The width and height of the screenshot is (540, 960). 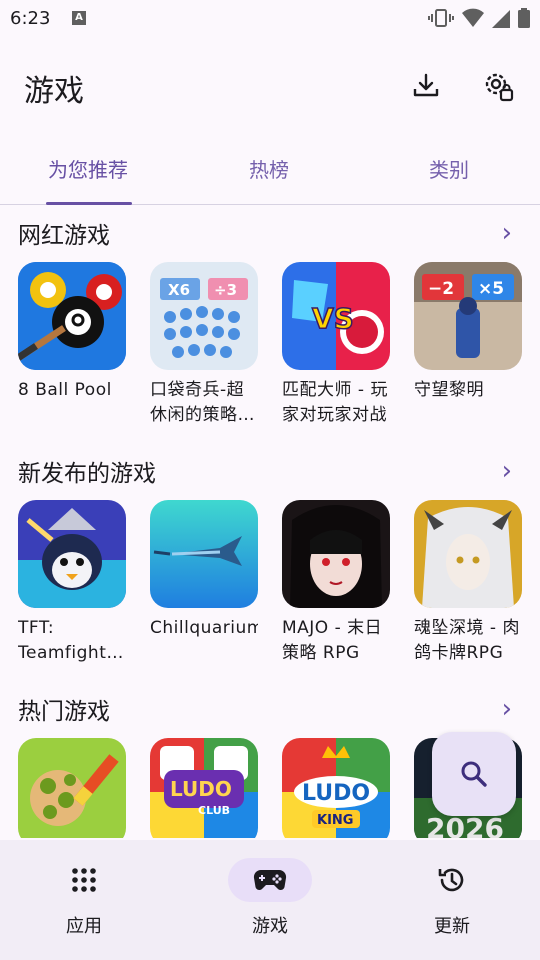 What do you see at coordinates (449, 390) in the screenshot?
I see `app-name: 守望黎明` at bounding box center [449, 390].